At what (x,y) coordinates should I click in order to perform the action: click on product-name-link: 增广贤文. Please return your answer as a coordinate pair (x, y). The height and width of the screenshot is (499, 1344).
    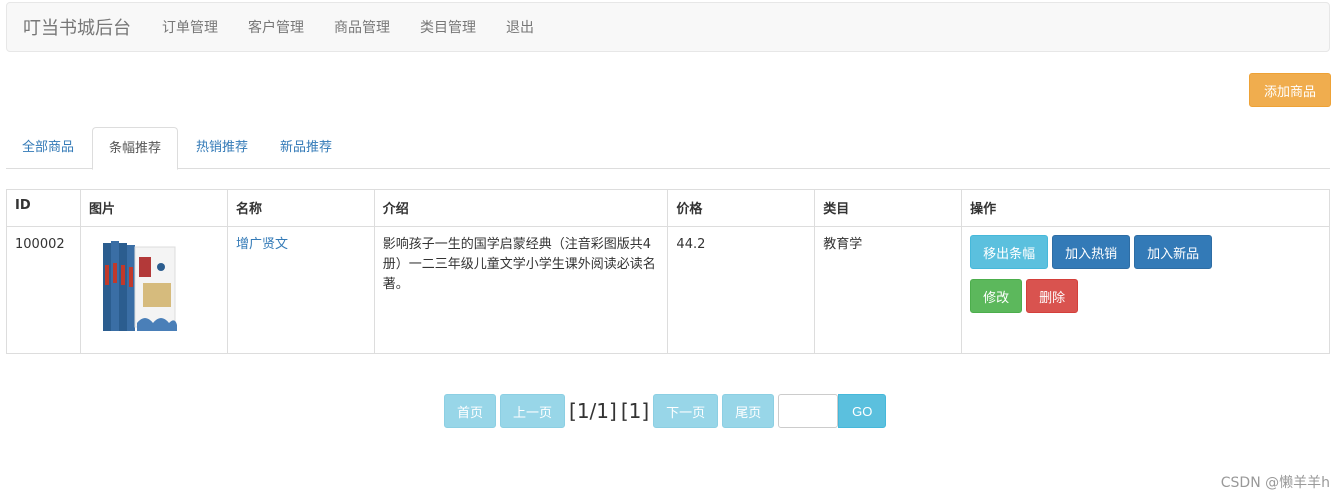
    Looking at the image, I should click on (262, 244).